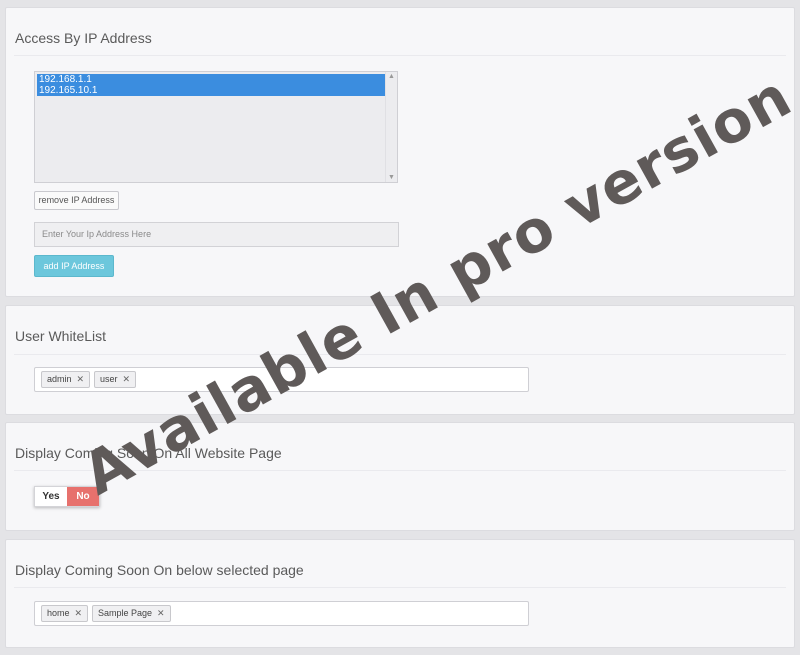  I want to click on add-ip-button: add IP Address, so click(74, 266).